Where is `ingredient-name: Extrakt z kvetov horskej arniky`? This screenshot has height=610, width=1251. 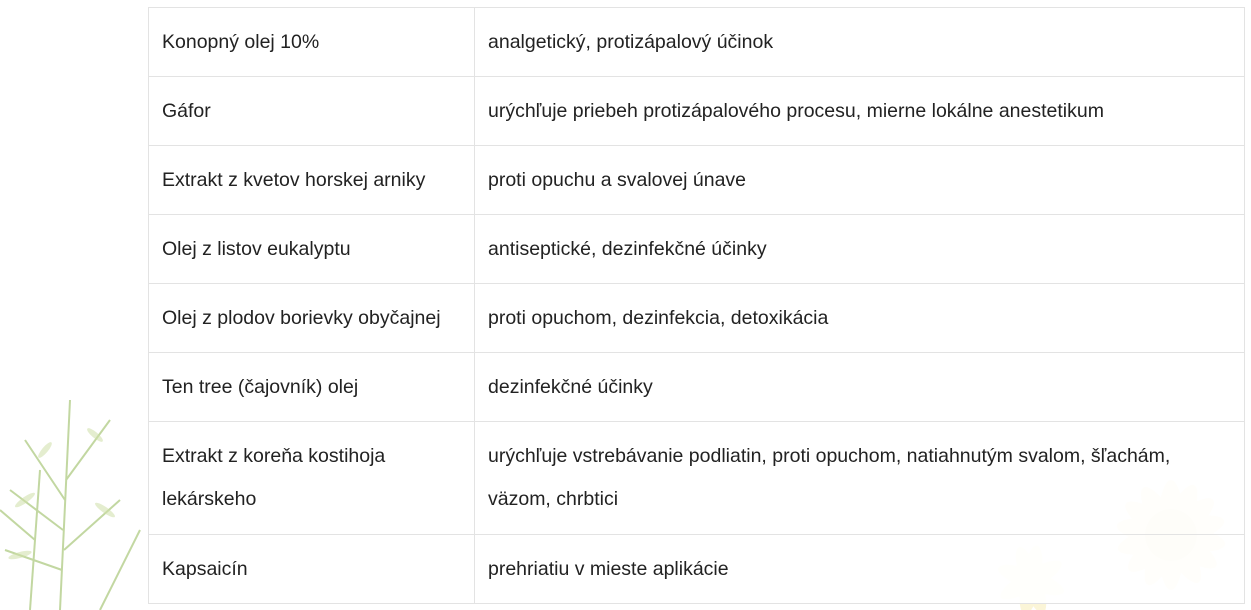
ingredient-name: Extrakt z kvetov horskej arniky is located at coordinates (311, 180).